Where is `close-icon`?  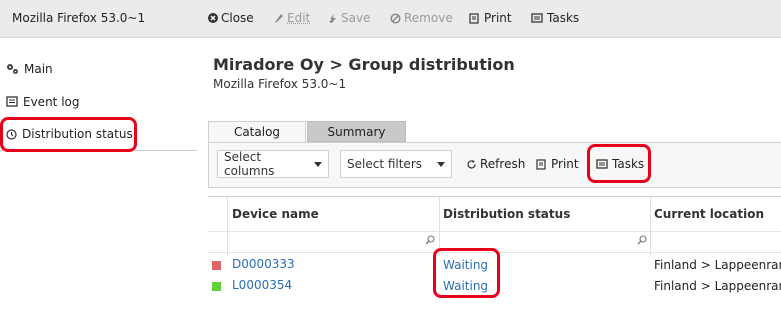 close-icon is located at coordinates (213, 18).